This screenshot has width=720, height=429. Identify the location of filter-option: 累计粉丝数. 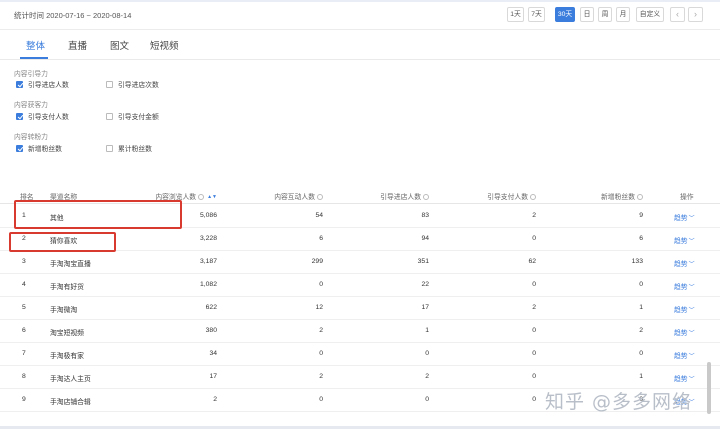
(129, 148).